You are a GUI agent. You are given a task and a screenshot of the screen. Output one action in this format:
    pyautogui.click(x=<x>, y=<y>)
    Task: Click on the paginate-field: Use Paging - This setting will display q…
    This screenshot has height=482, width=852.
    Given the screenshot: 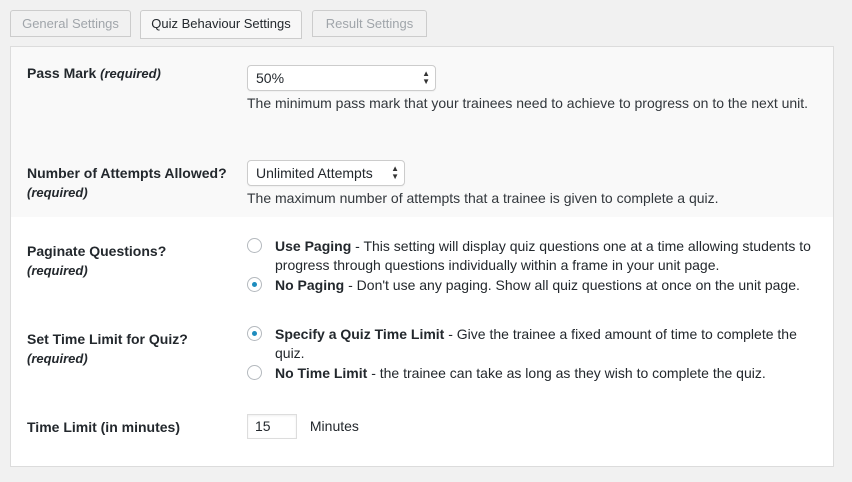 What is the action you would take?
    pyautogui.click(x=537, y=266)
    